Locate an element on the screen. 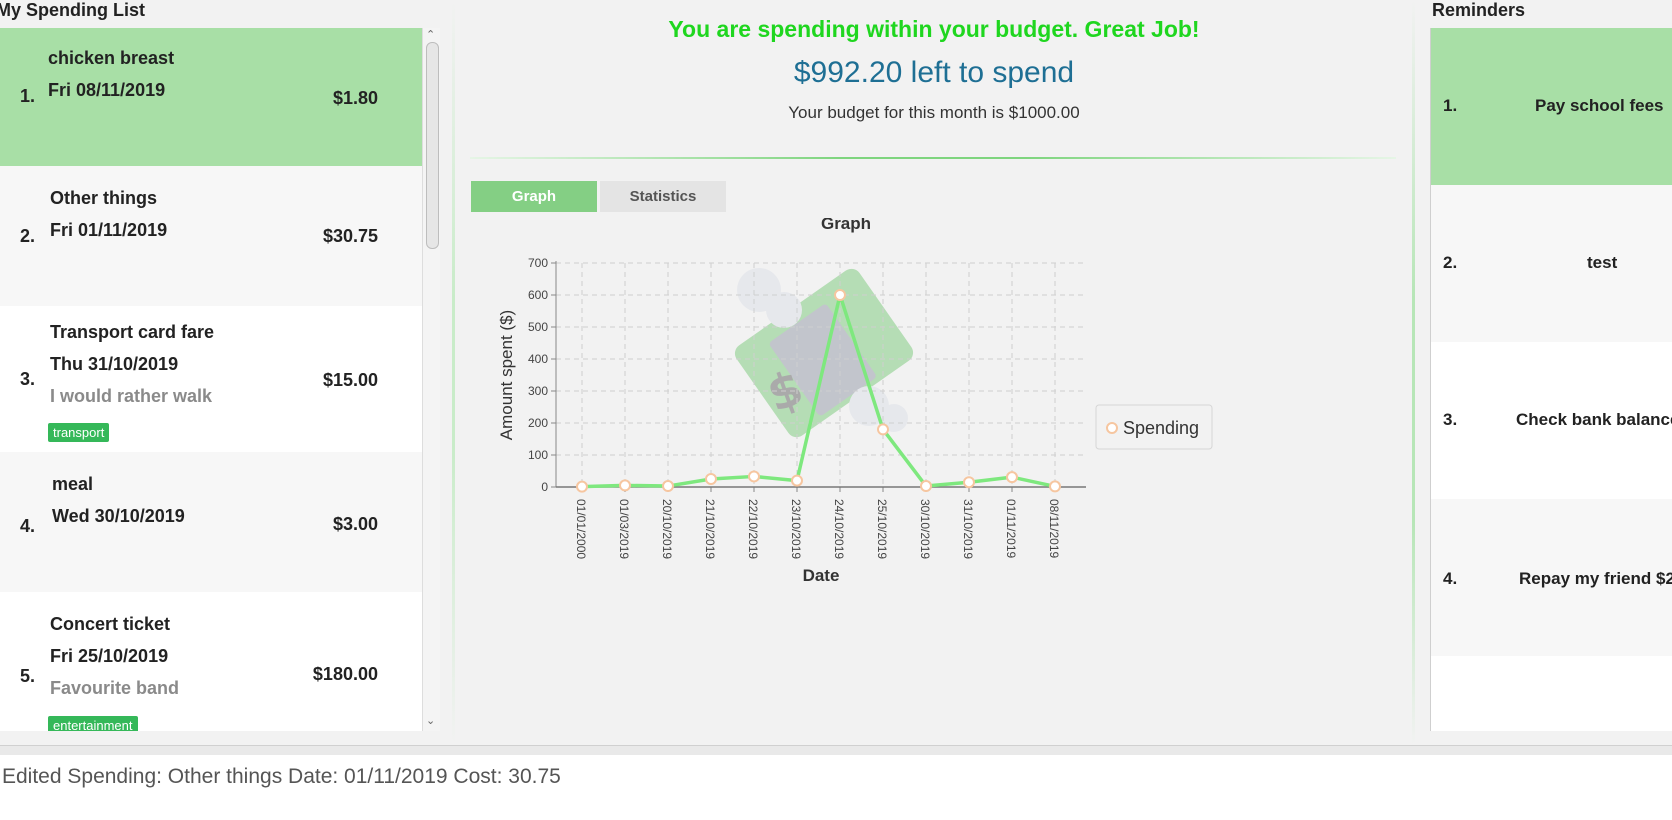 The height and width of the screenshot is (820, 1672). y-tick-label: 200 is located at coordinates (538, 423).